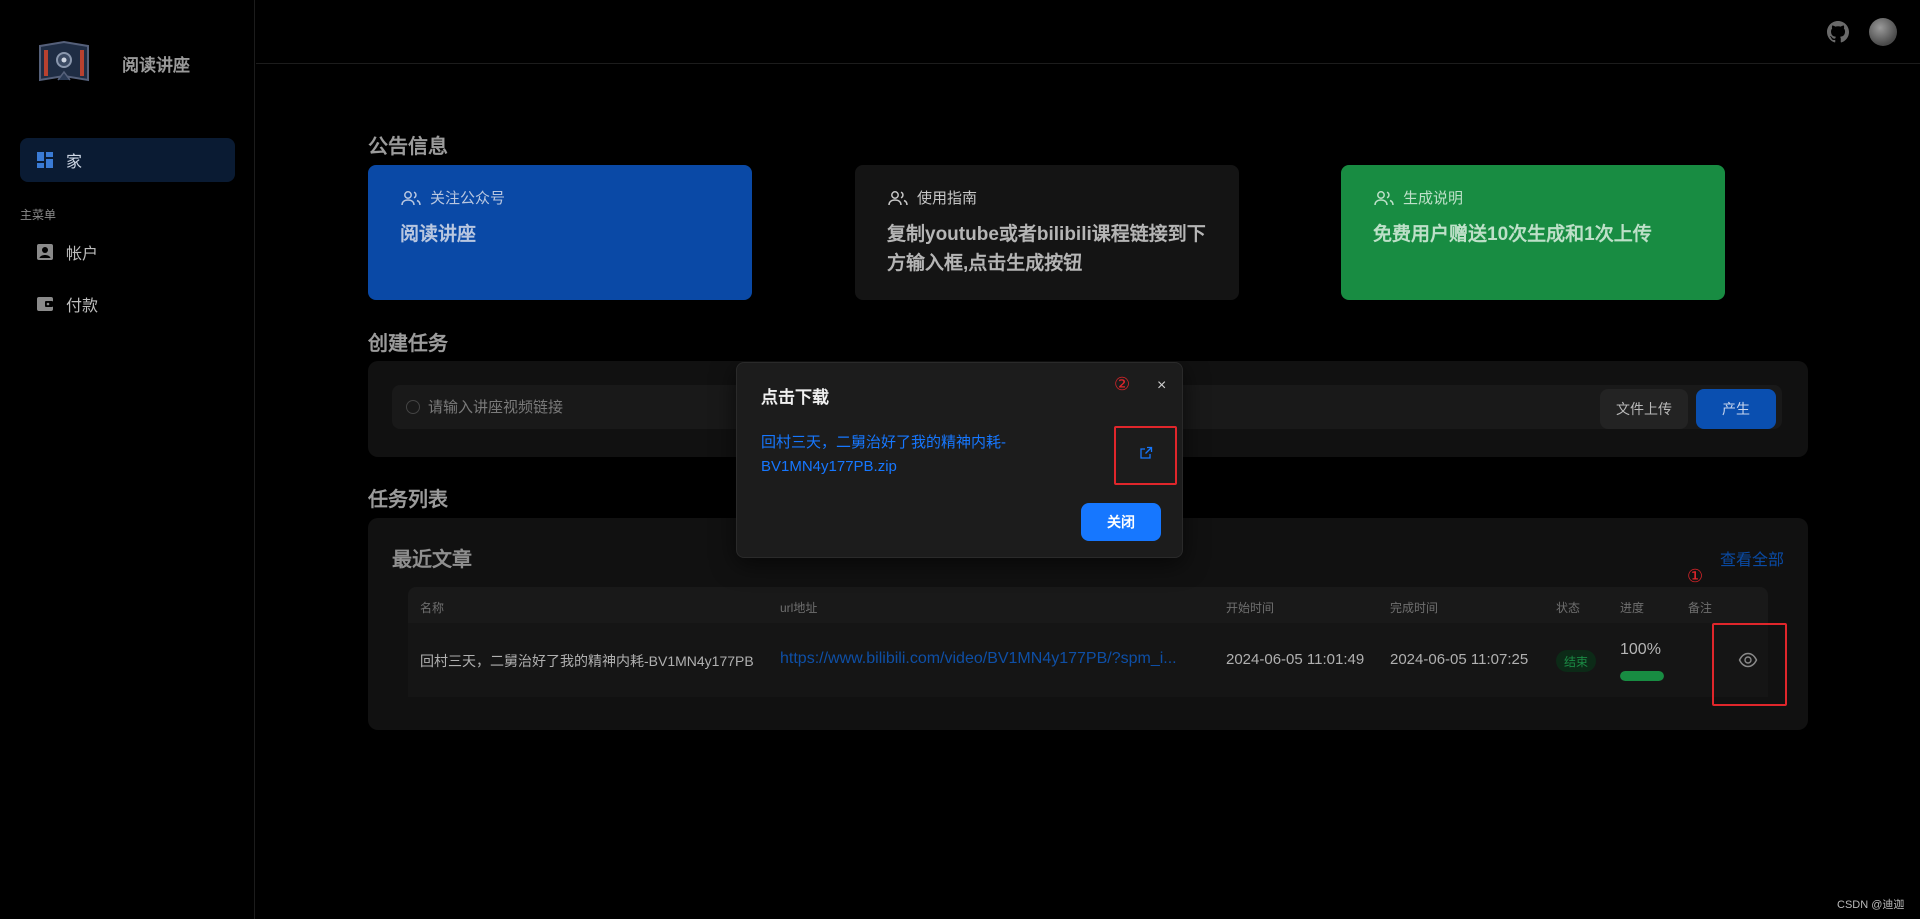 This screenshot has width=1920, height=919. What do you see at coordinates (795, 397) in the screenshot?
I see `modal-title: 点击下载` at bounding box center [795, 397].